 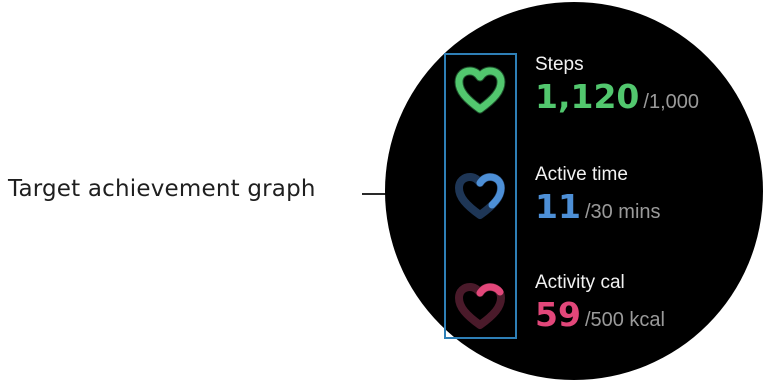 What do you see at coordinates (671, 102) in the screenshot?
I see `steps-target: /1,000` at bounding box center [671, 102].